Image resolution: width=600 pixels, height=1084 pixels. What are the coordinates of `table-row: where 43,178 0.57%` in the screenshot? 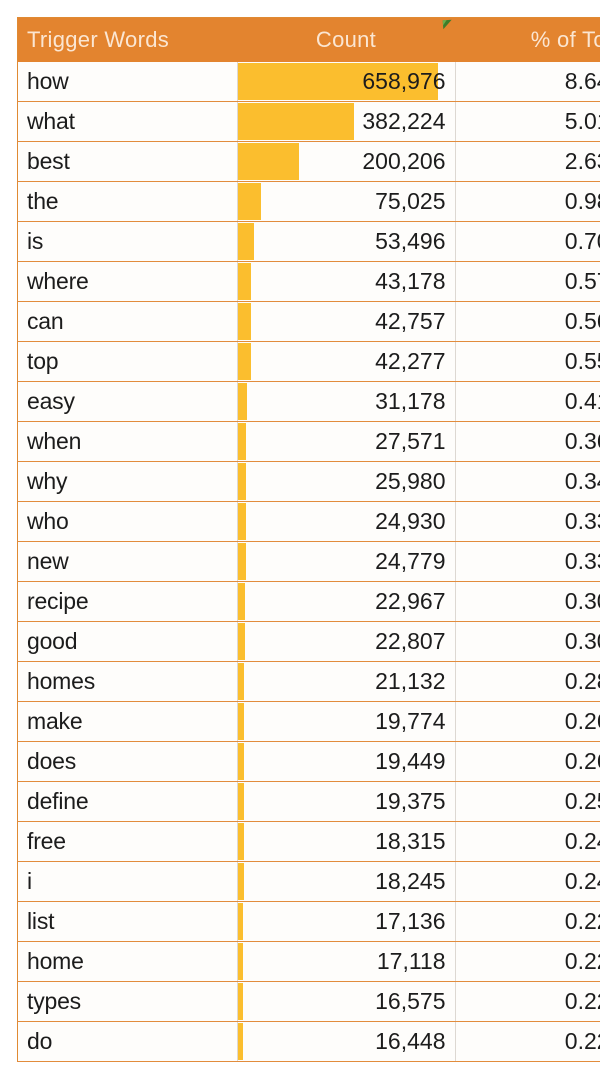 It's located at (308, 281).